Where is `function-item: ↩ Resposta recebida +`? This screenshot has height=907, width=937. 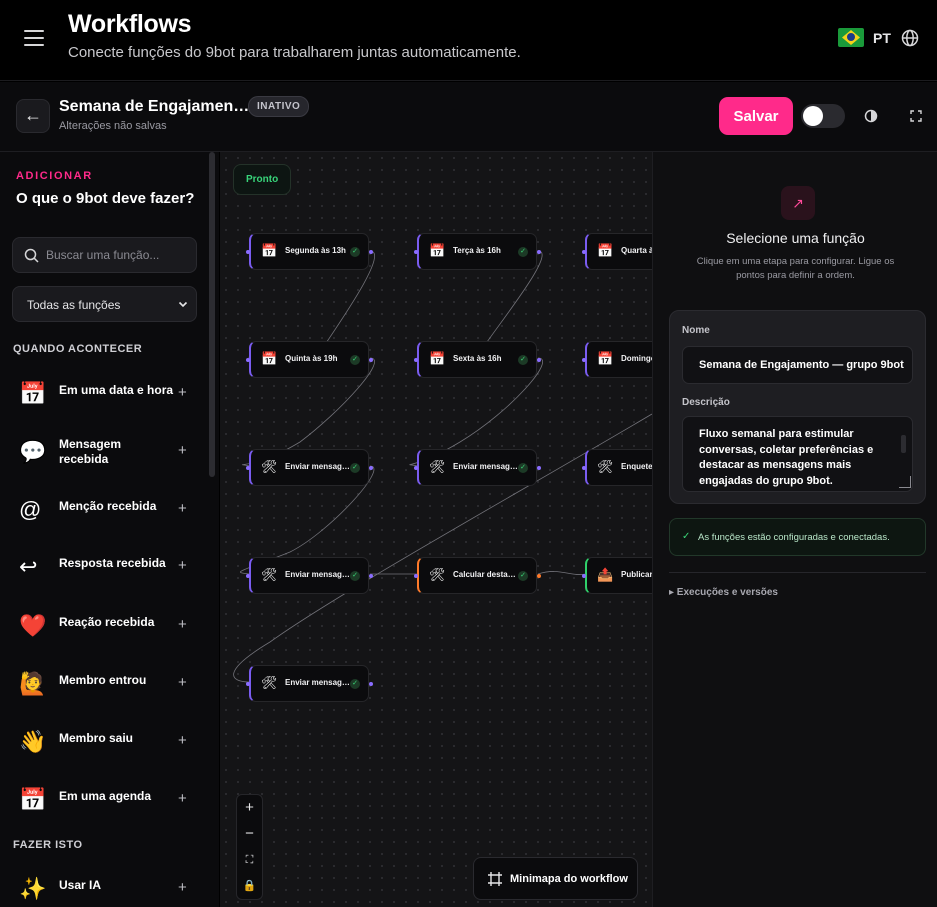 function-item: ↩ Resposta recebida + is located at coordinates (104, 567).